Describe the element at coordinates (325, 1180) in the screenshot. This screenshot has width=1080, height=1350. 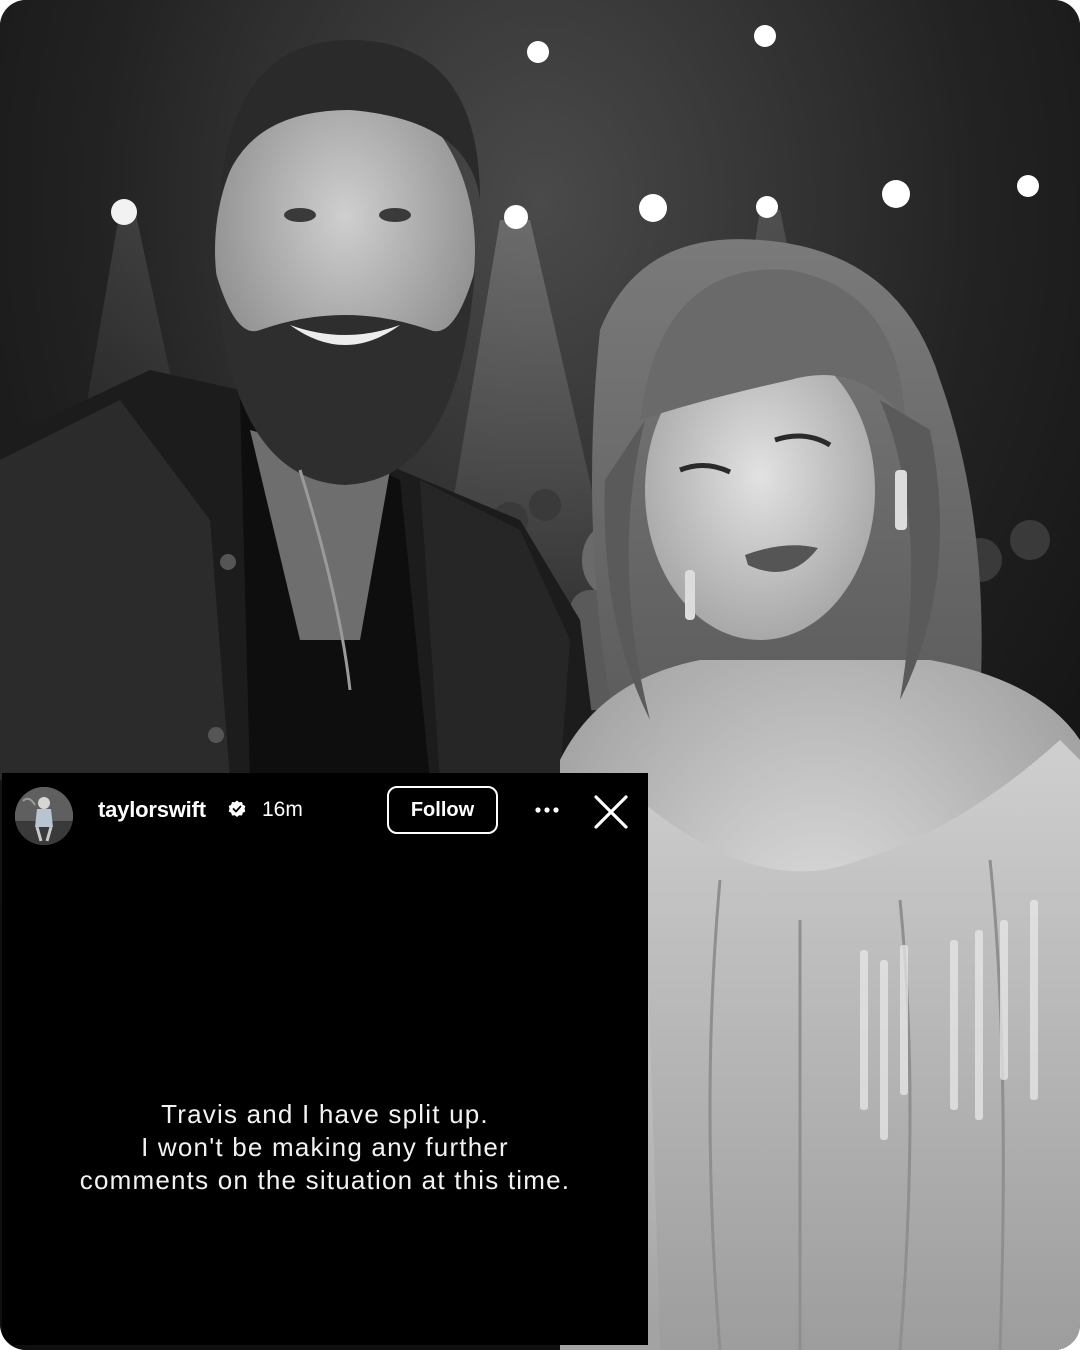
I see `story-message-line: comments on the situation at this time.` at that location.